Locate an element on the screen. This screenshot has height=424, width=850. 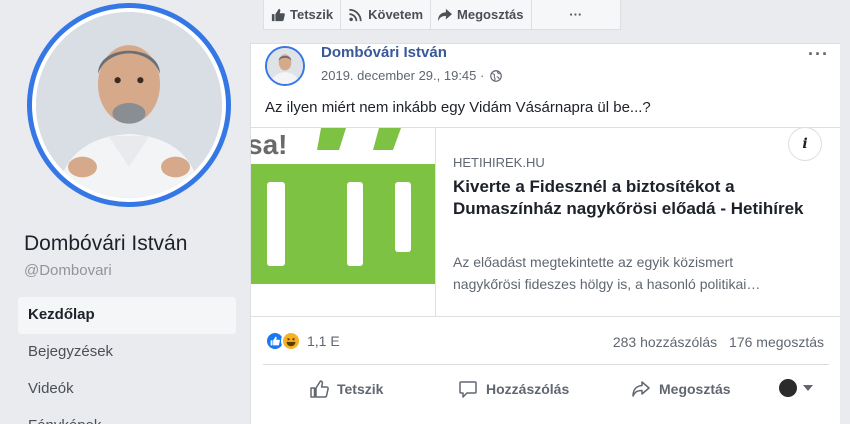
reaction-count: 1,1 E is located at coordinates (323, 341).